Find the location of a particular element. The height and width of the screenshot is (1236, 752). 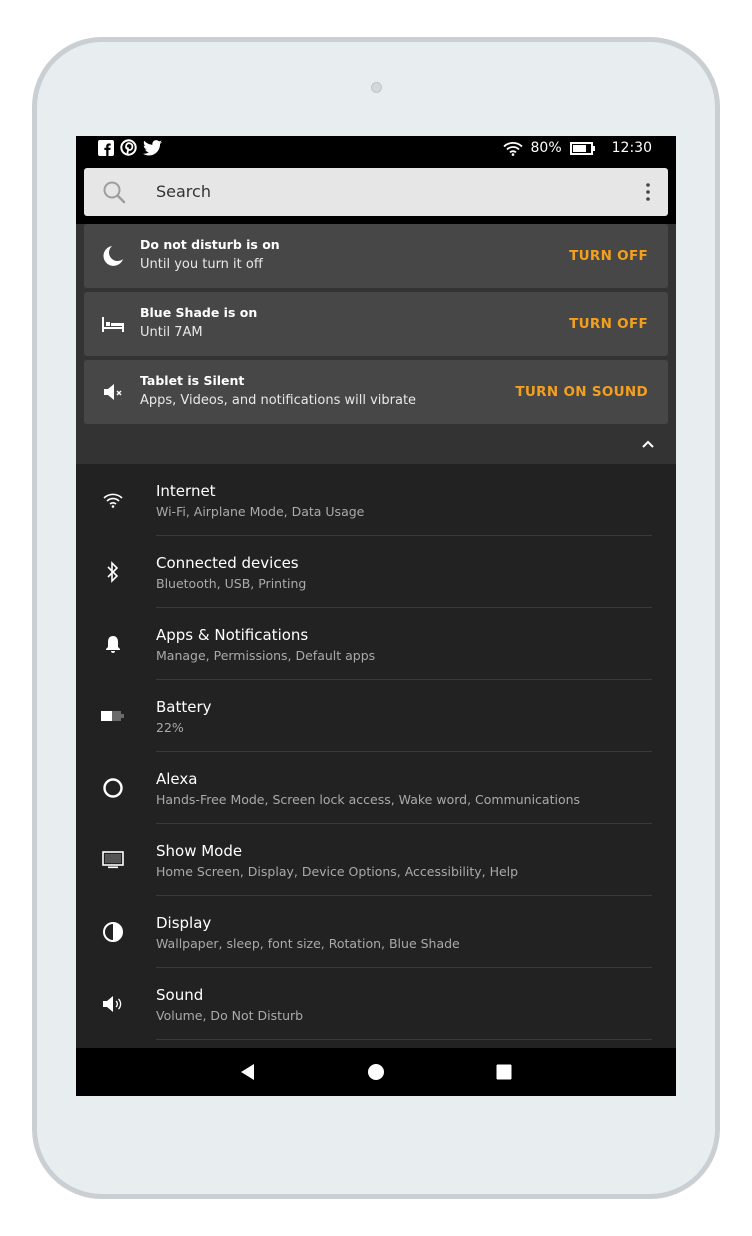

setting-subtitle: Bluetooth, USB, Printing is located at coordinates (231, 583).